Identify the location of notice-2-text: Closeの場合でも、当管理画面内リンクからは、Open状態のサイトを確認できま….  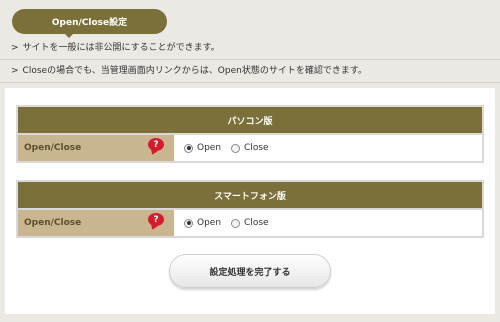
(194, 71).